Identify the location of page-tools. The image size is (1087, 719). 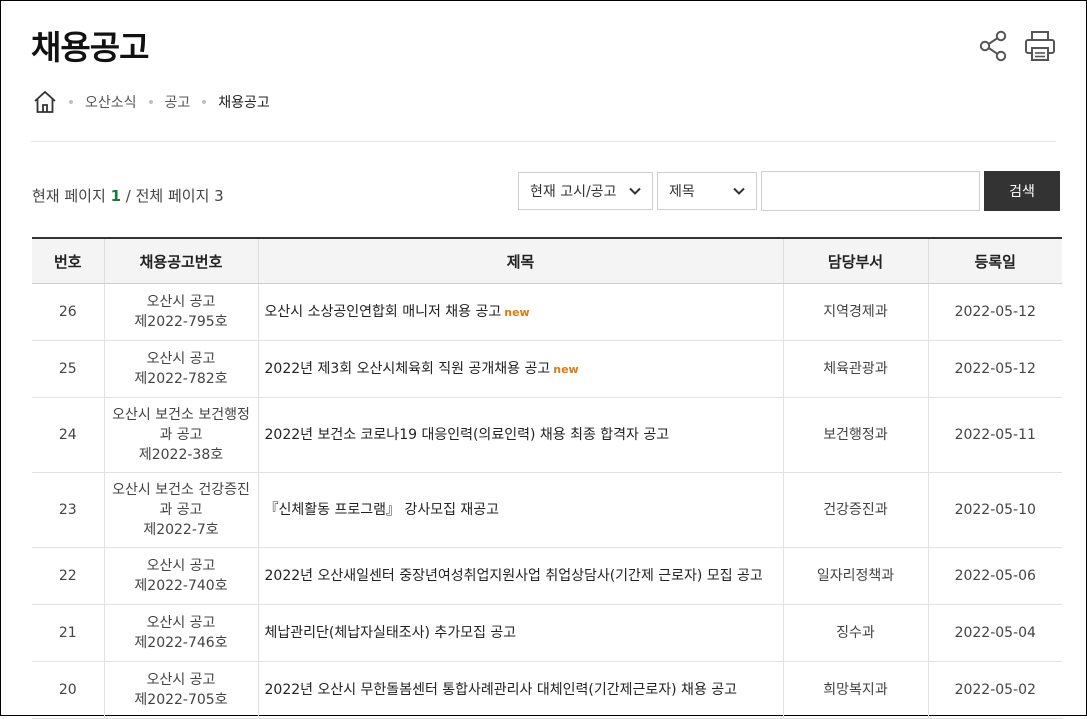
(1017, 46).